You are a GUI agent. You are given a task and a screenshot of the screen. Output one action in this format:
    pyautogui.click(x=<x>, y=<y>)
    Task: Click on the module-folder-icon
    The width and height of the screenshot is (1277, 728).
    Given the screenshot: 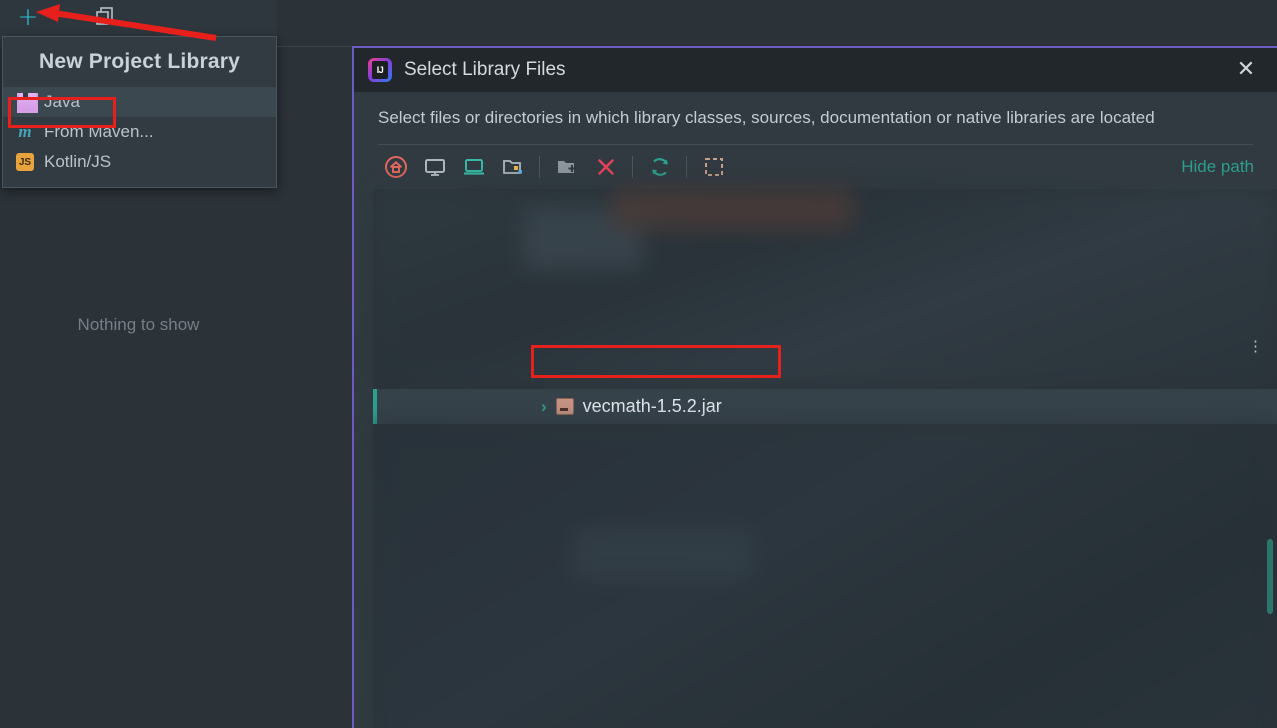 What is the action you would take?
    pyautogui.click(x=512, y=167)
    